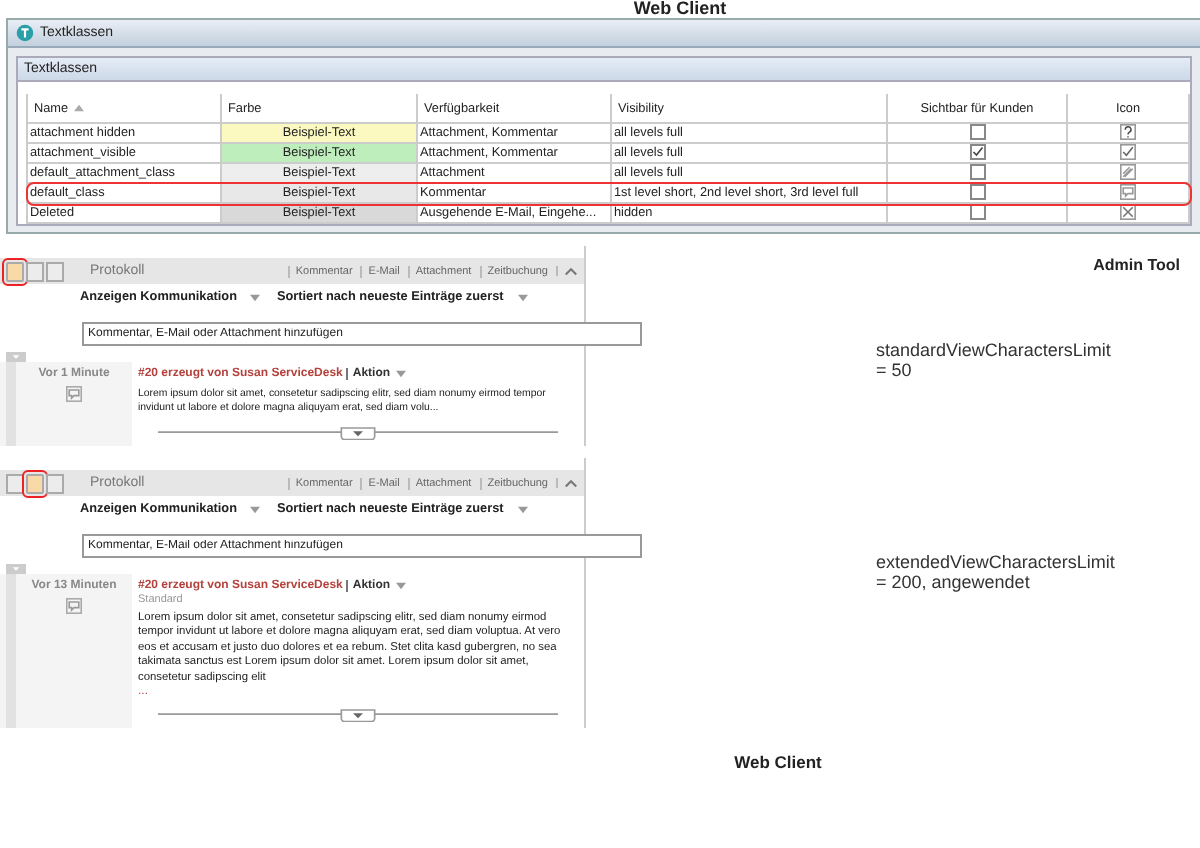 Image resolution: width=1200 pixels, height=848 pixels. What do you see at coordinates (25, 33) in the screenshot?
I see `app-icon` at bounding box center [25, 33].